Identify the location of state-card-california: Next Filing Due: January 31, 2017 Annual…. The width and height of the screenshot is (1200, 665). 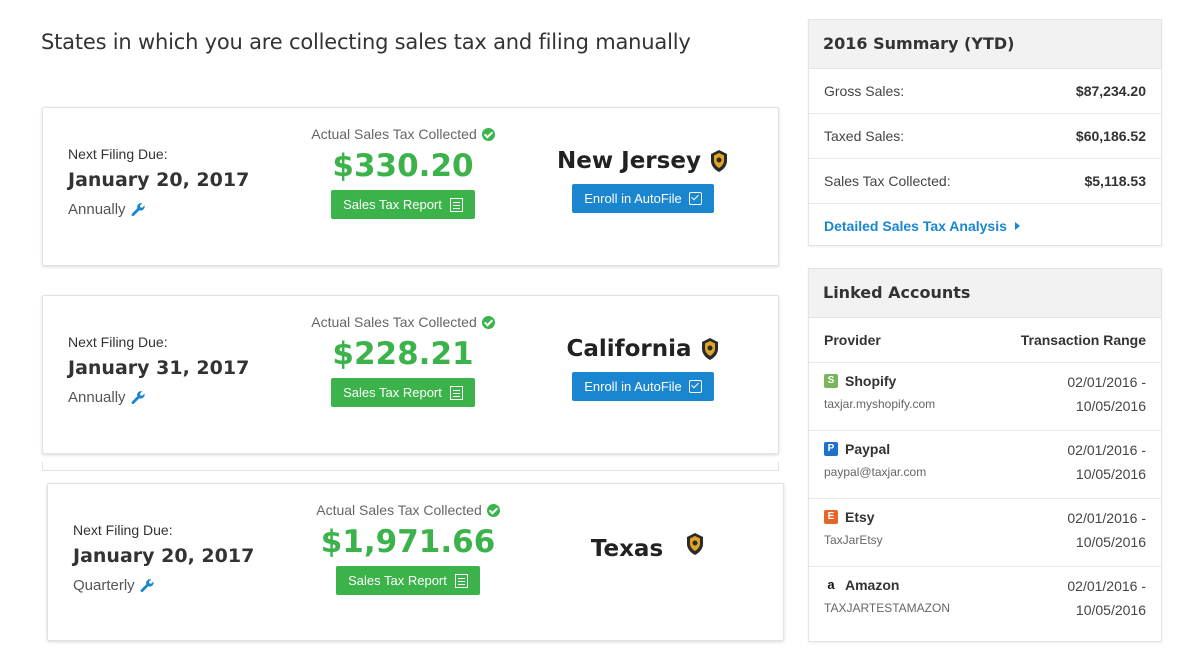
(410, 374).